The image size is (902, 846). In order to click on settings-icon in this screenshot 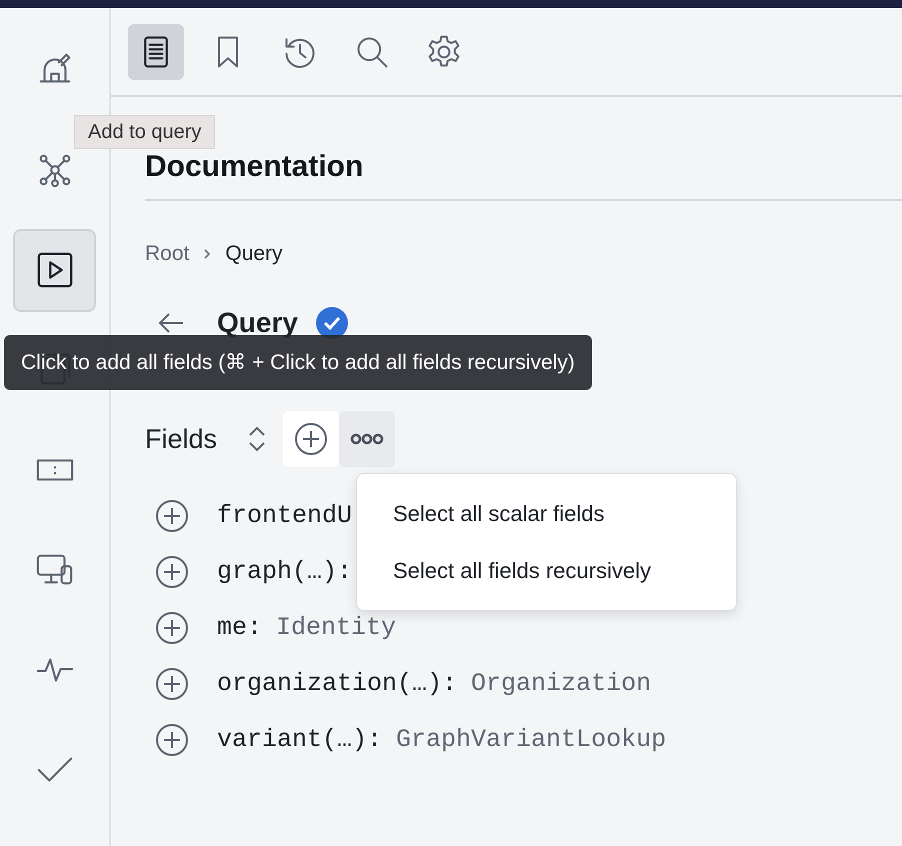, I will do `click(444, 52)`.